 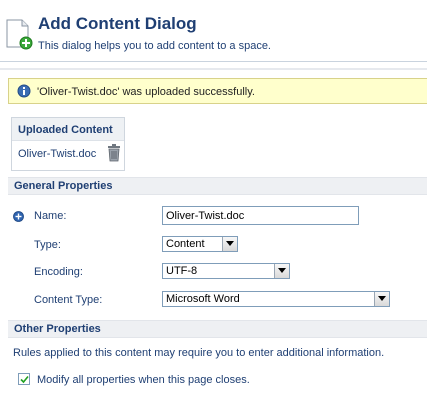 I want to click on general-properties-title: General Properties, so click(x=63, y=186).